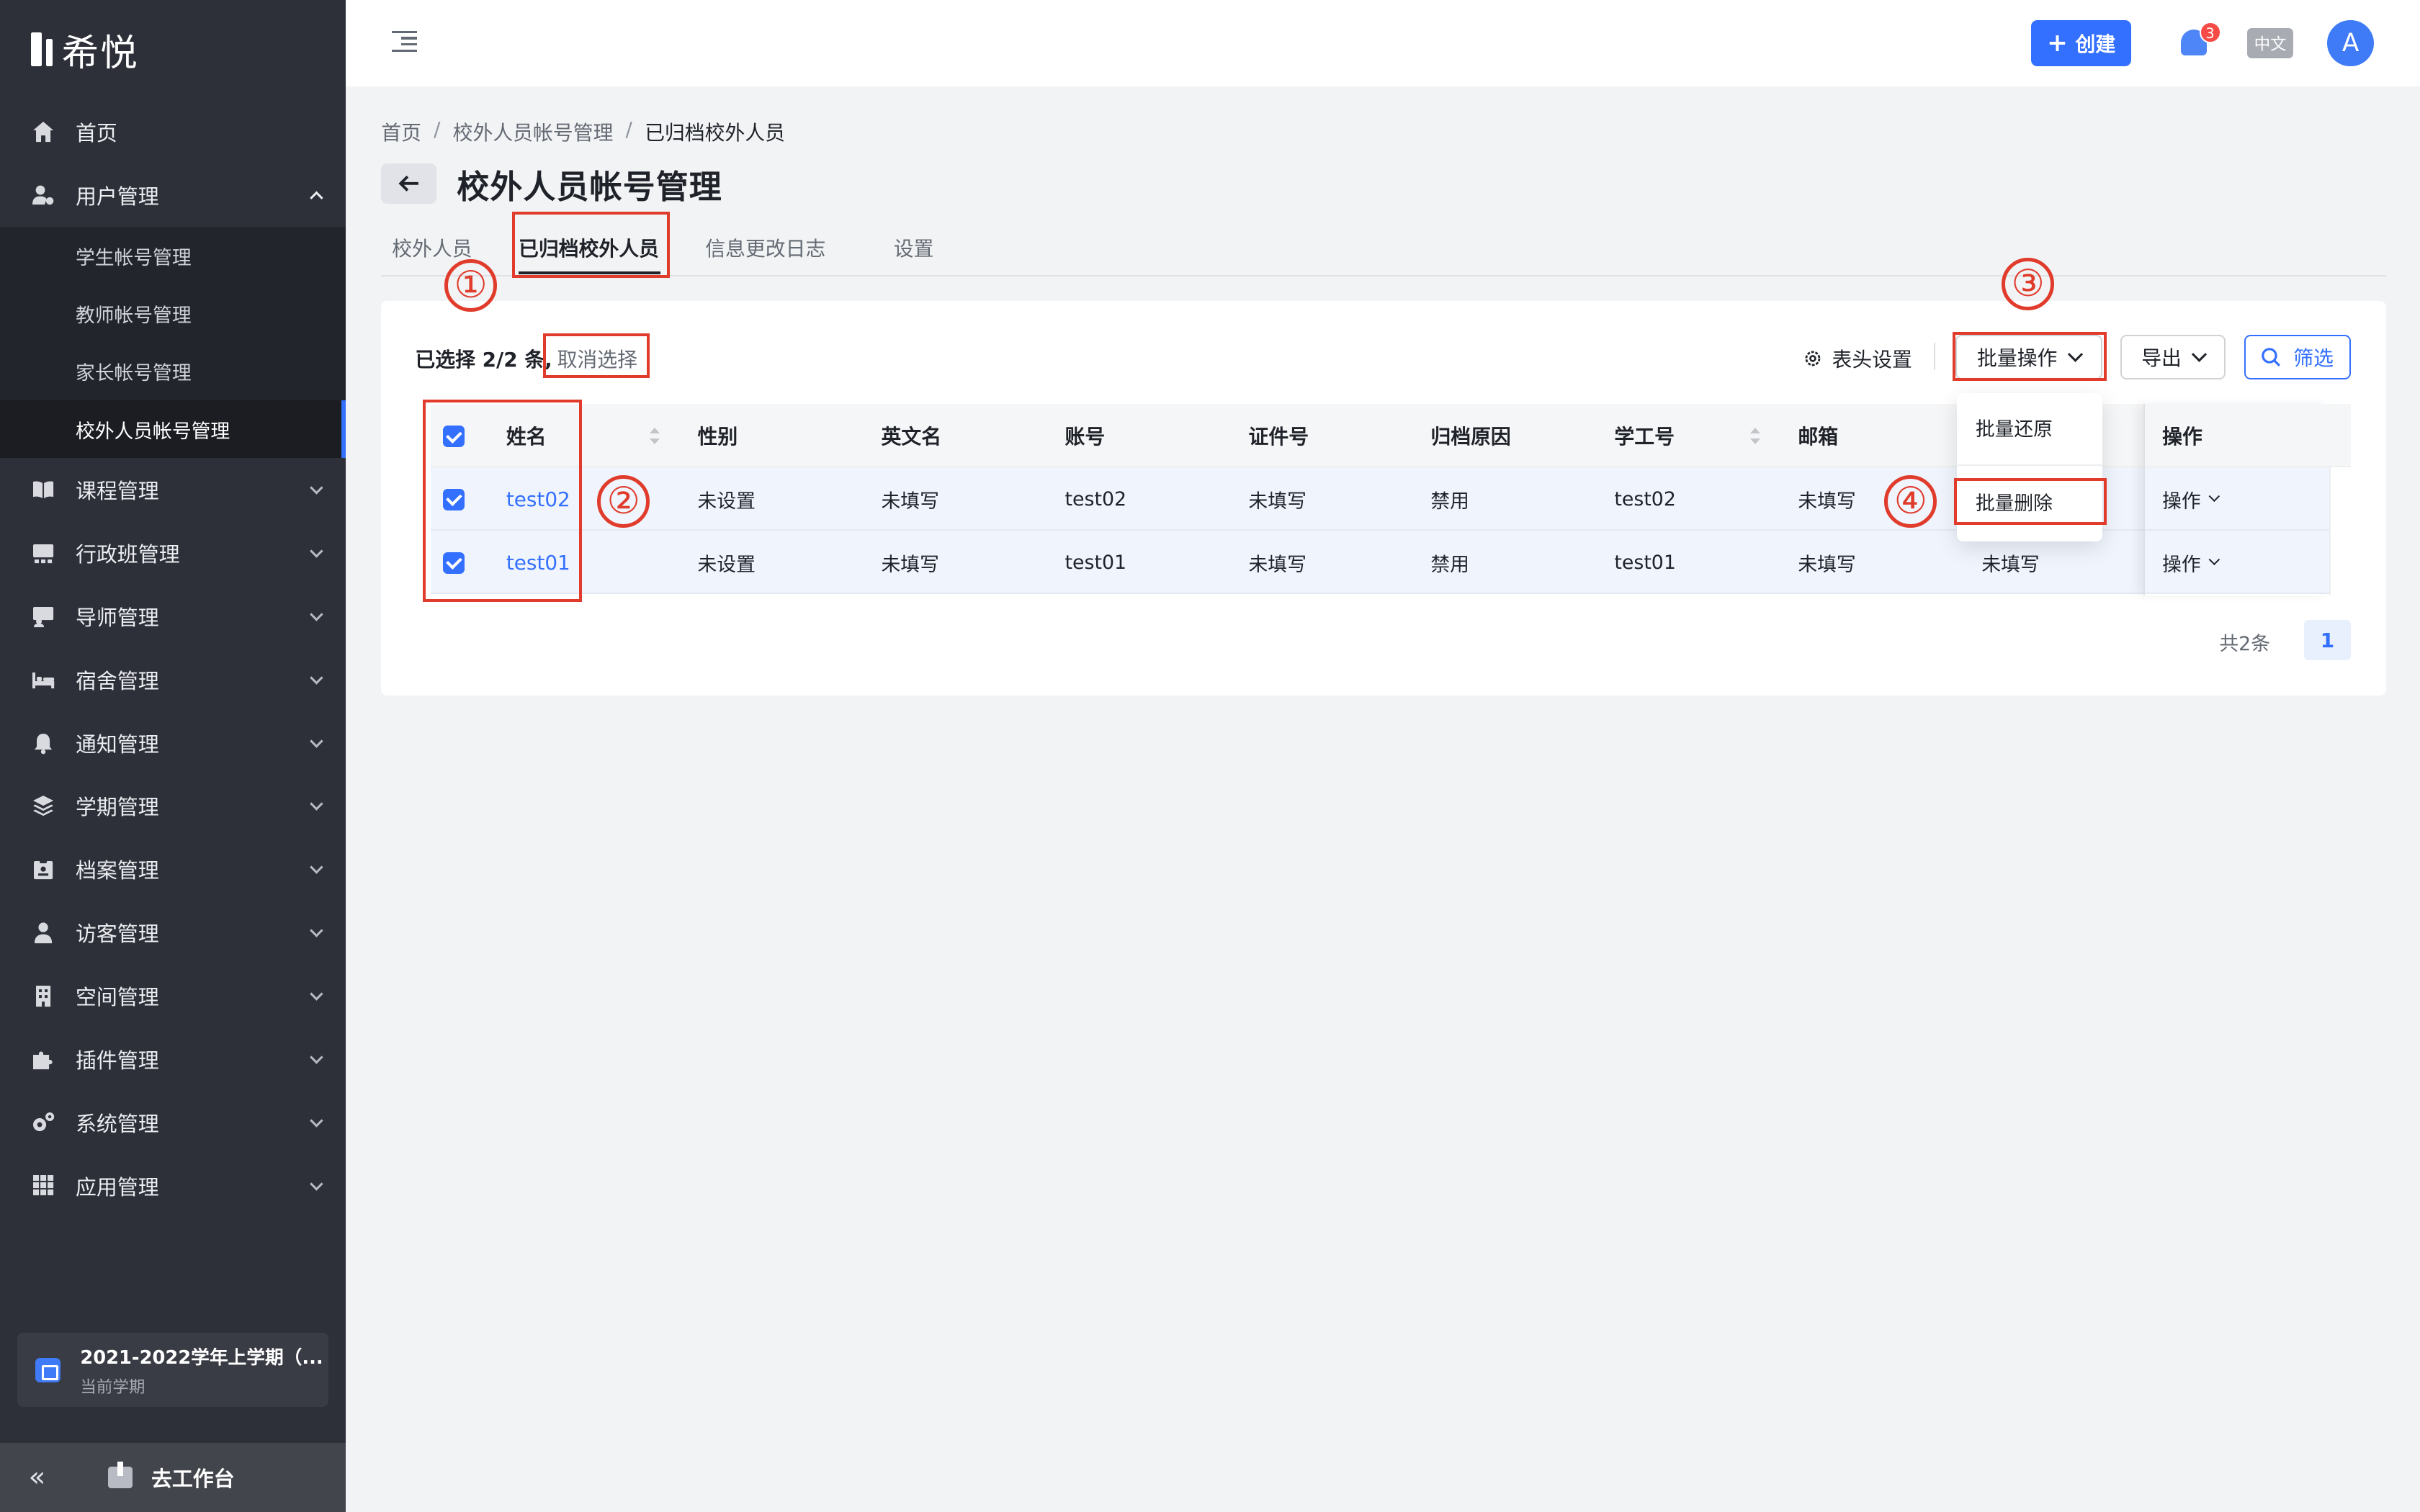  What do you see at coordinates (117, 1060) in the screenshot?
I see `sidebar-item-label: 插件管理` at bounding box center [117, 1060].